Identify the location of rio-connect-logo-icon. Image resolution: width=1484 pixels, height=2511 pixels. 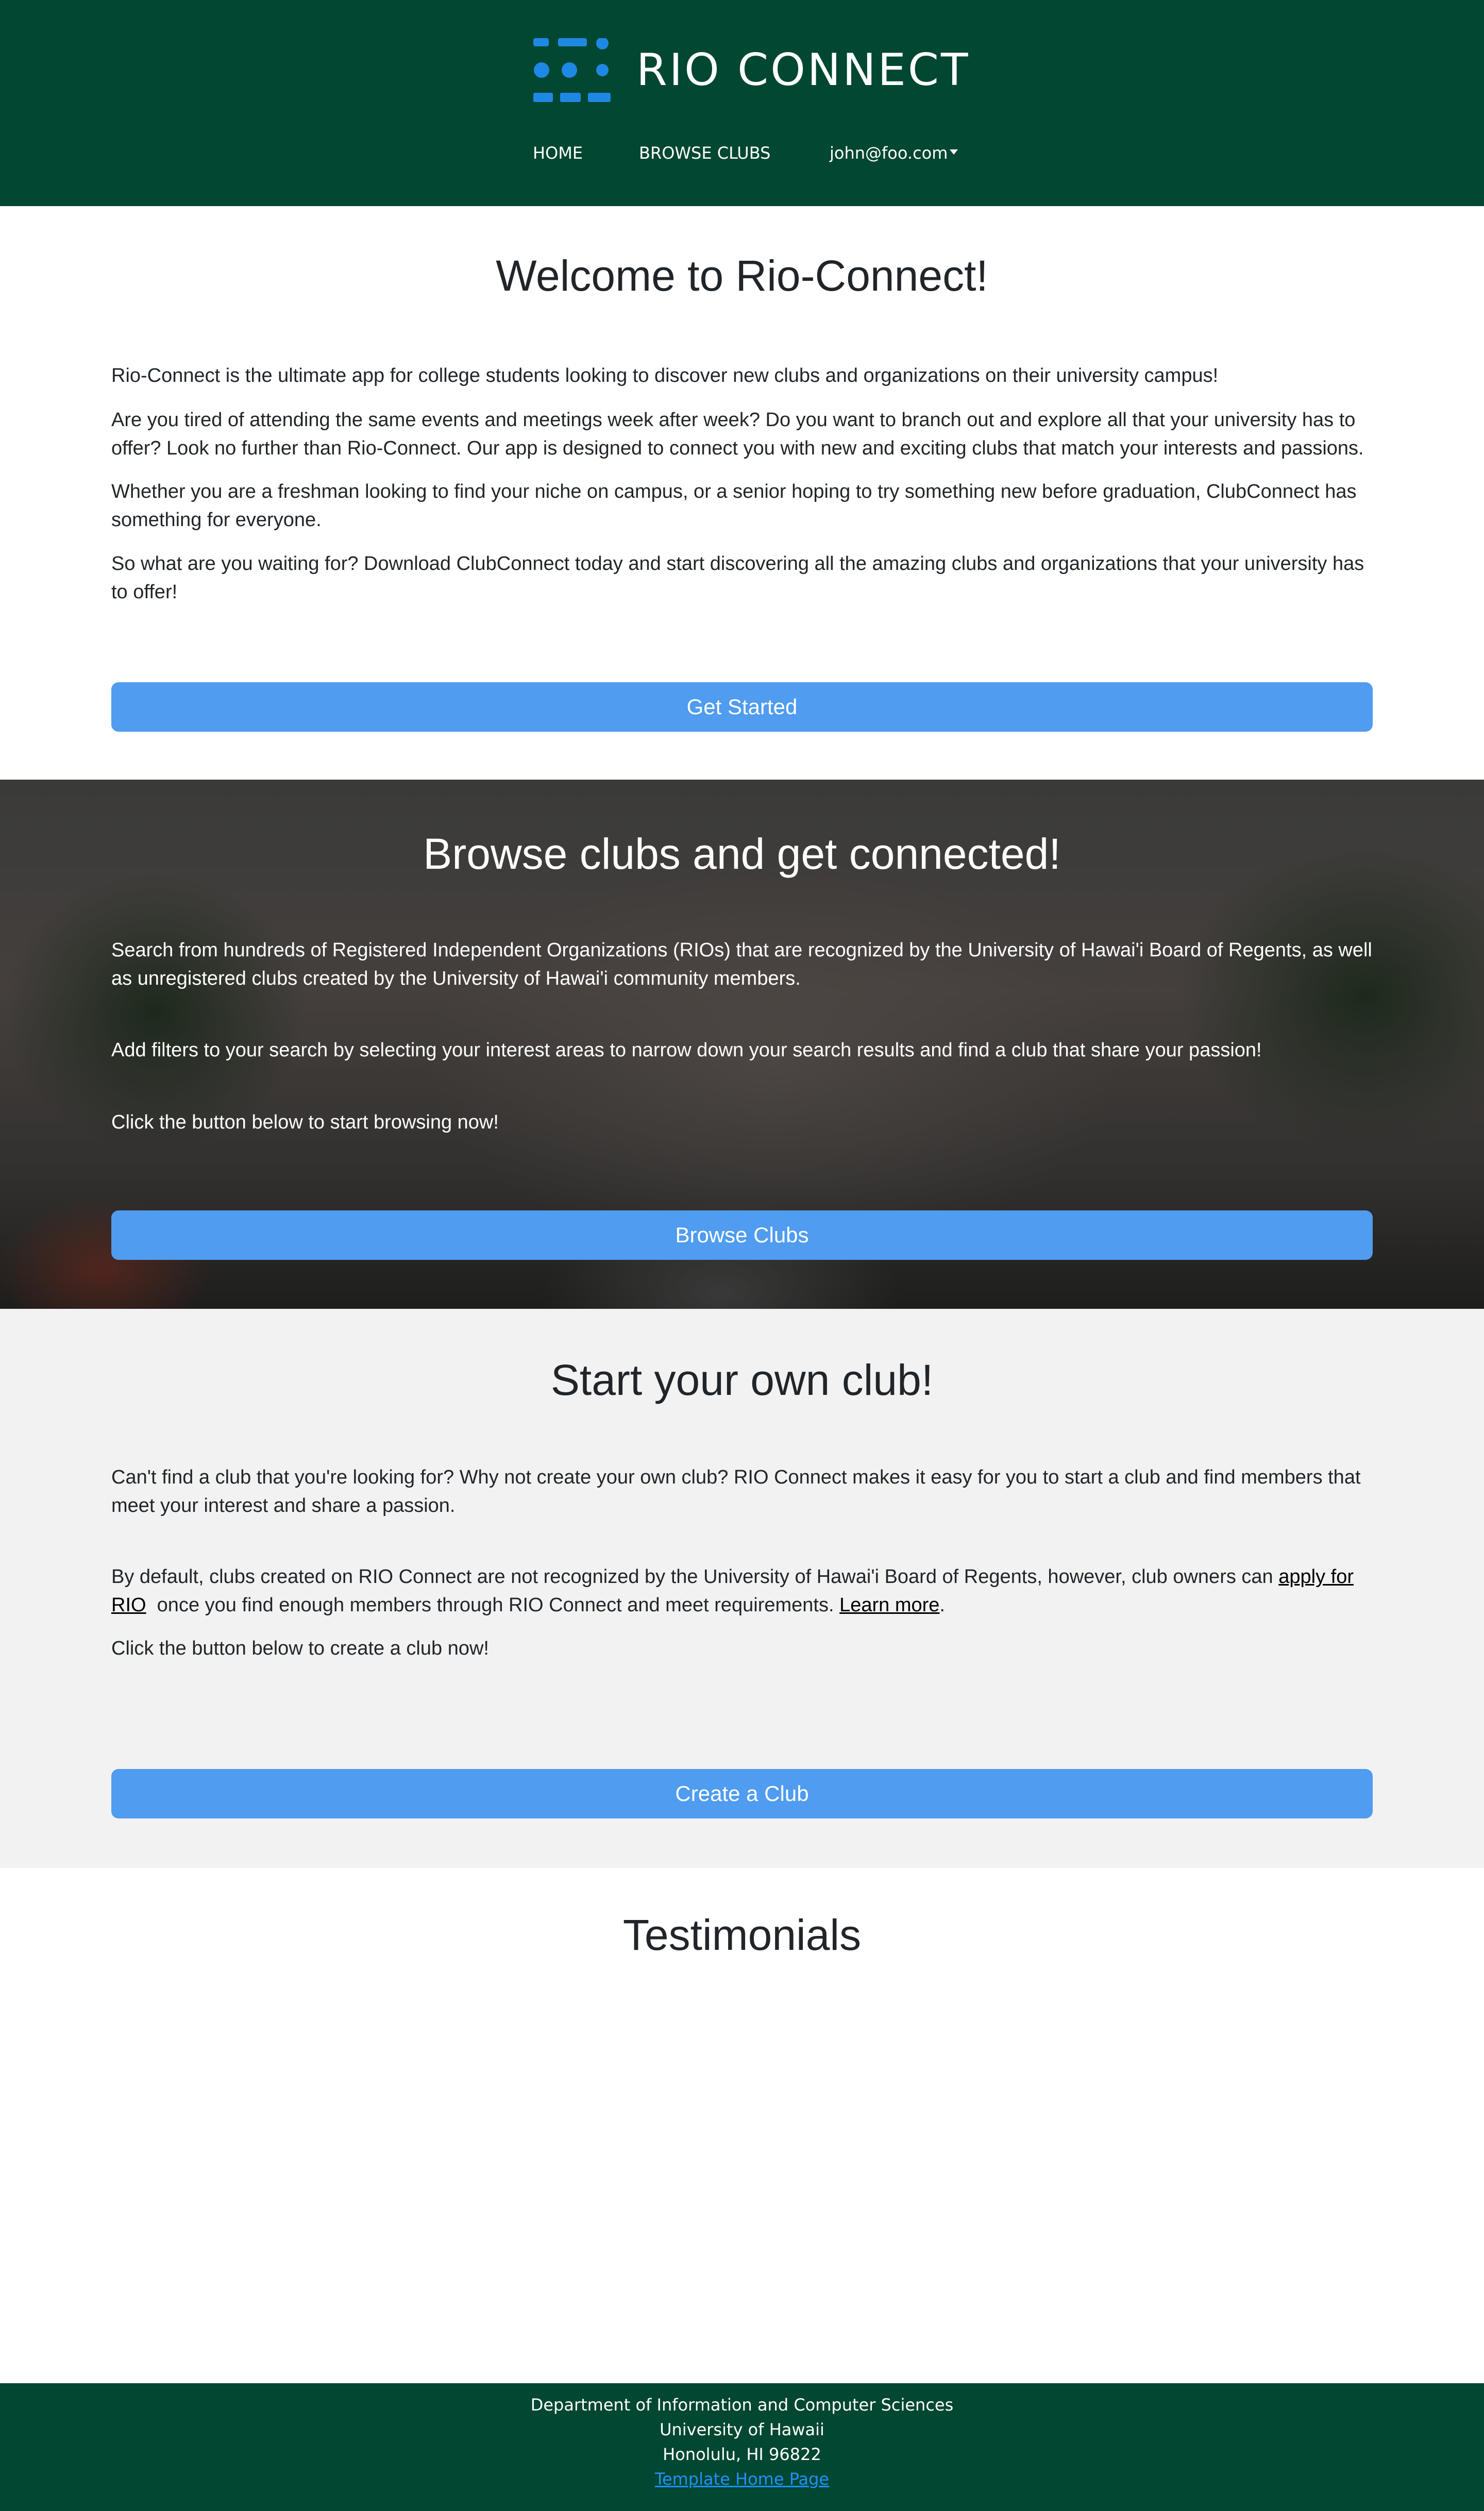
(572, 70).